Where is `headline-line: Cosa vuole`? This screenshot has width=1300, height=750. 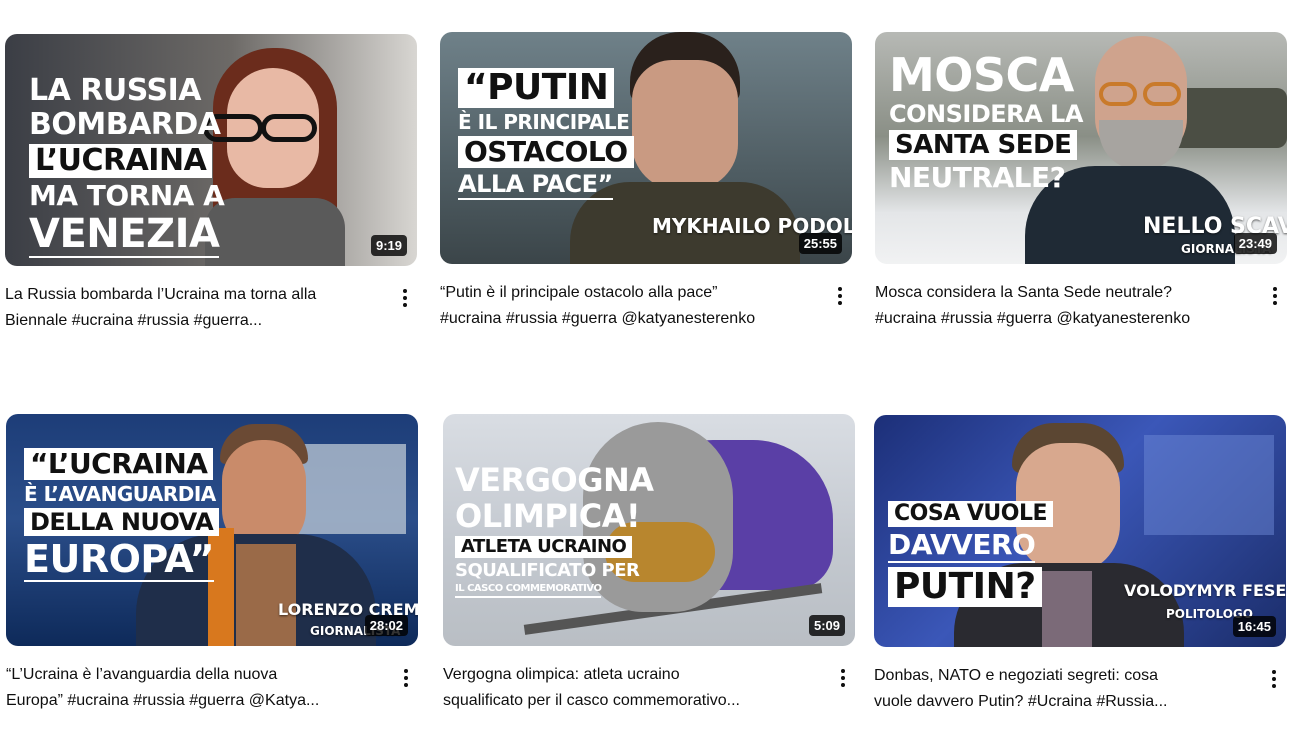 headline-line: Cosa vuole is located at coordinates (971, 514).